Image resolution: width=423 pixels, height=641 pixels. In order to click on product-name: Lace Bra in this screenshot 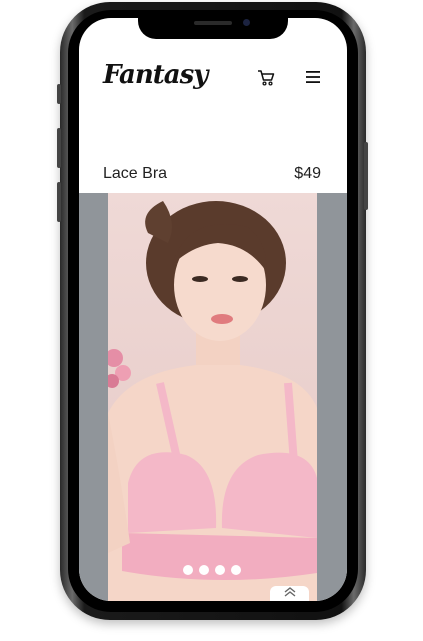, I will do `click(135, 173)`.